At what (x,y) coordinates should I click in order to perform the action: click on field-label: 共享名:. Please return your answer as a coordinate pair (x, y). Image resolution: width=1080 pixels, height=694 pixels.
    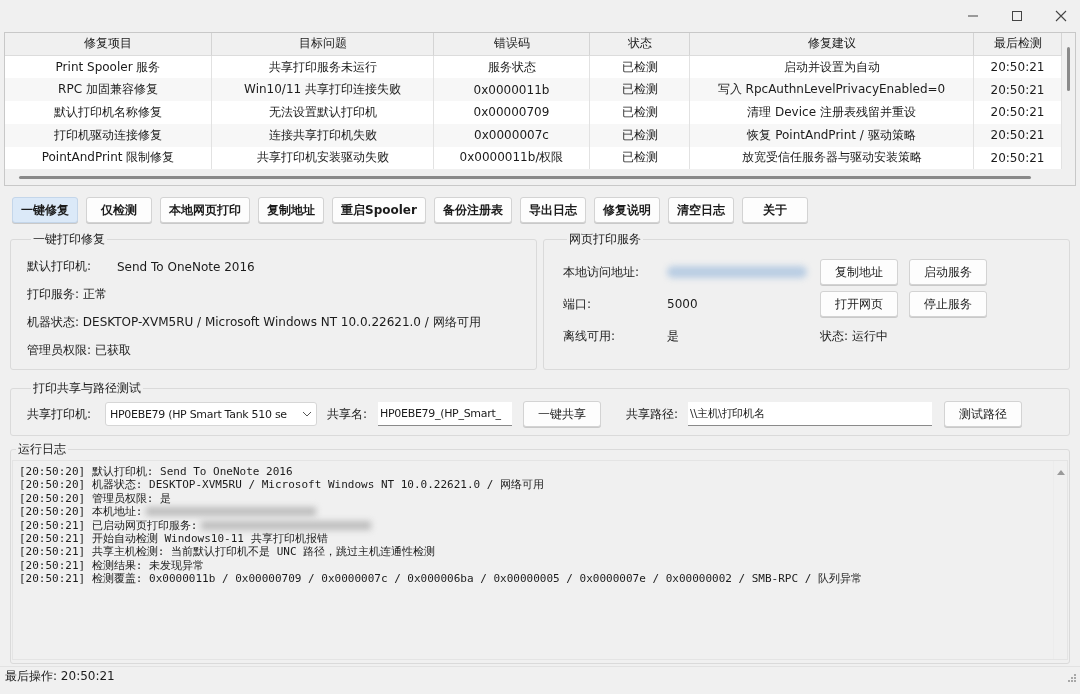
    Looking at the image, I should click on (348, 414).